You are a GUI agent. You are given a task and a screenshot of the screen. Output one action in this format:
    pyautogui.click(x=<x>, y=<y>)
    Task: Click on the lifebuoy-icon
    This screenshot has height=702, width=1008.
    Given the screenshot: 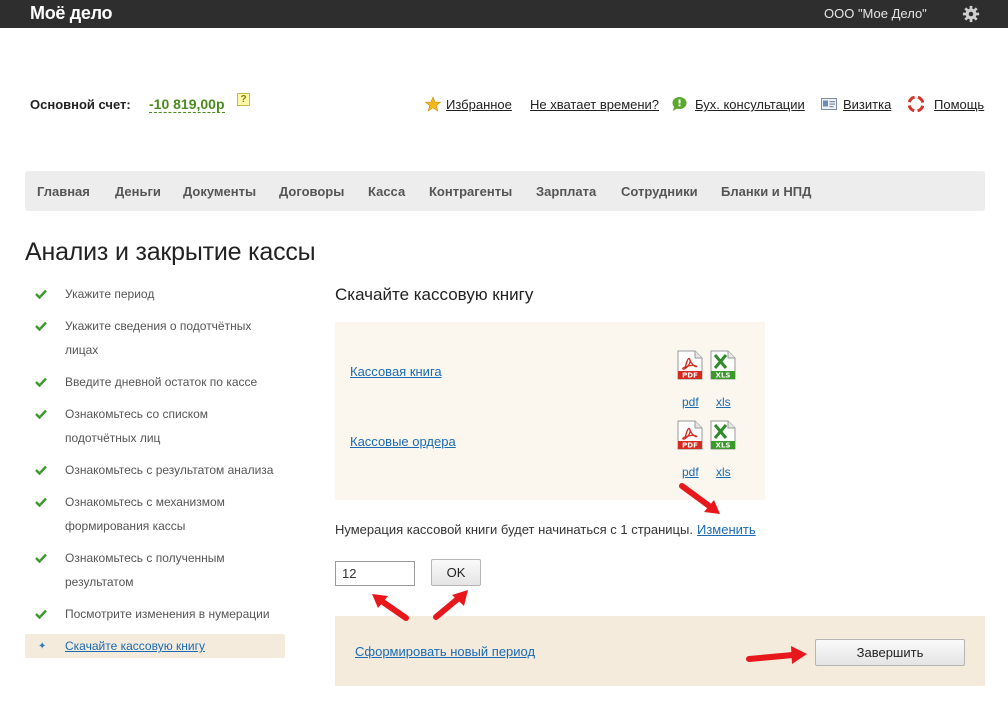 What is the action you would take?
    pyautogui.click(x=916, y=104)
    